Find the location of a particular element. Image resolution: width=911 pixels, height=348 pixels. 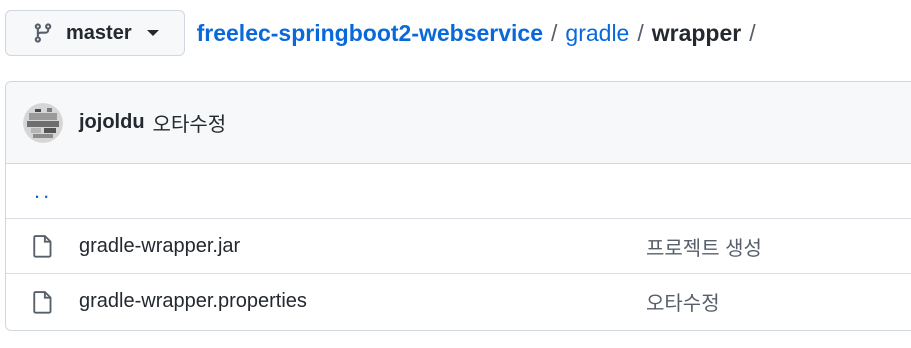

file-commit-message-link: 오타수정 is located at coordinates (683, 301).